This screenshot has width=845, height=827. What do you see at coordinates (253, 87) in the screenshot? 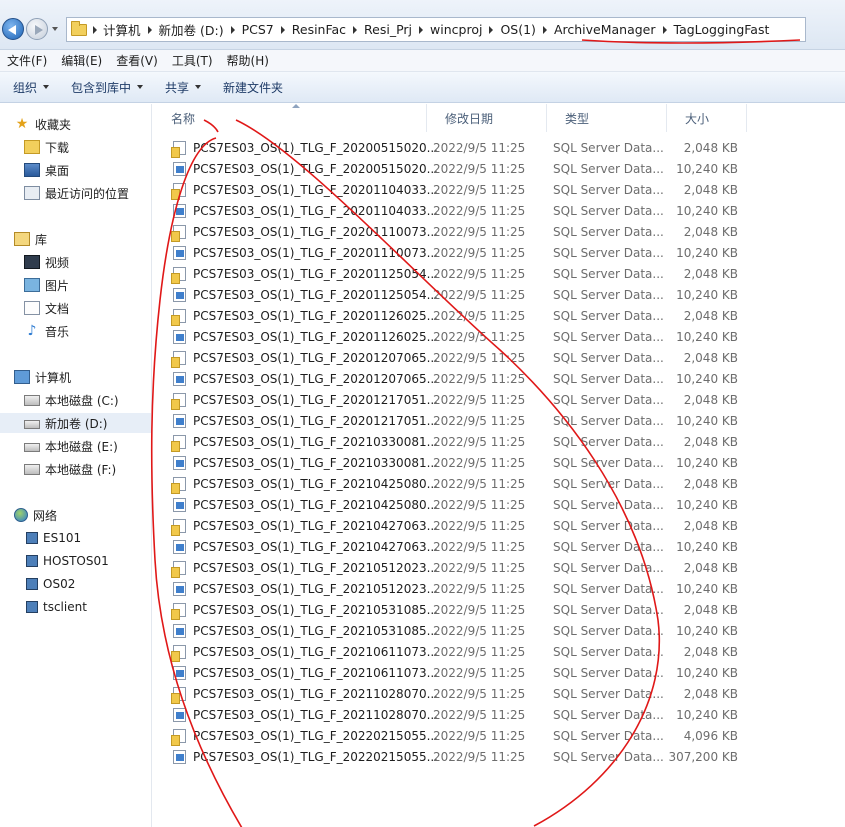
I see `new-folder-button: 新建文件夹` at bounding box center [253, 87].